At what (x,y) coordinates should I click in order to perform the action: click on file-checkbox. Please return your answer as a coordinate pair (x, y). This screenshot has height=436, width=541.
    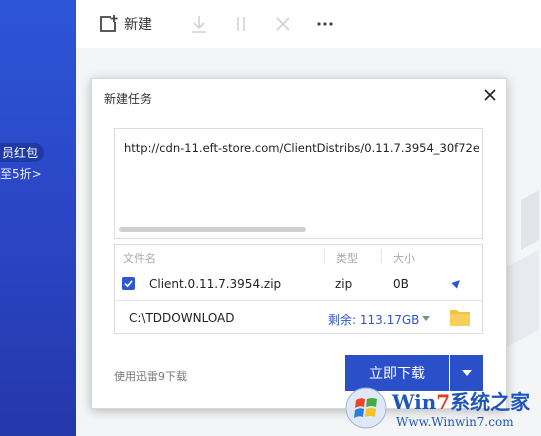
    Looking at the image, I should click on (128, 283).